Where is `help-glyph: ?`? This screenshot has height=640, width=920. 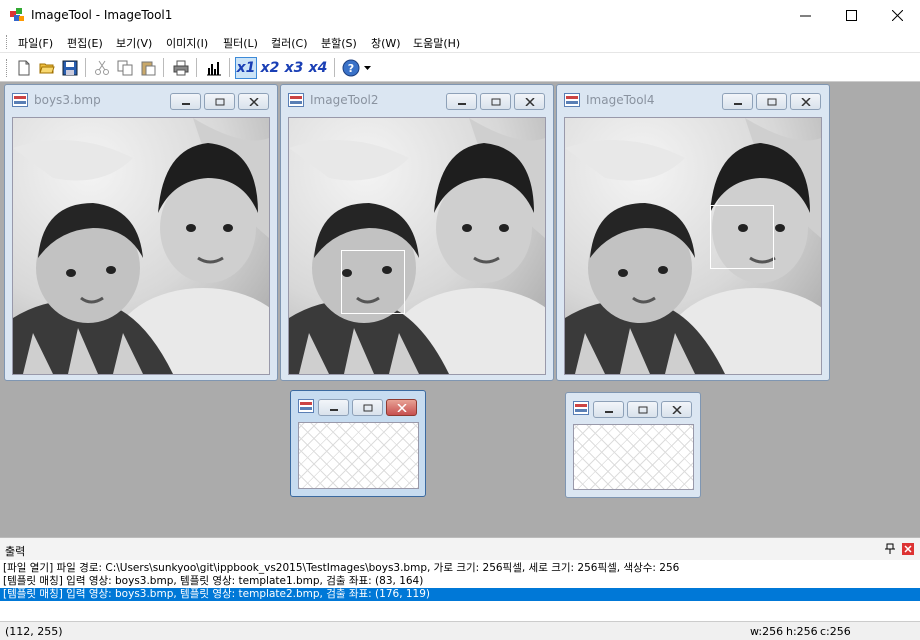
help-glyph: ? is located at coordinates (351, 68).